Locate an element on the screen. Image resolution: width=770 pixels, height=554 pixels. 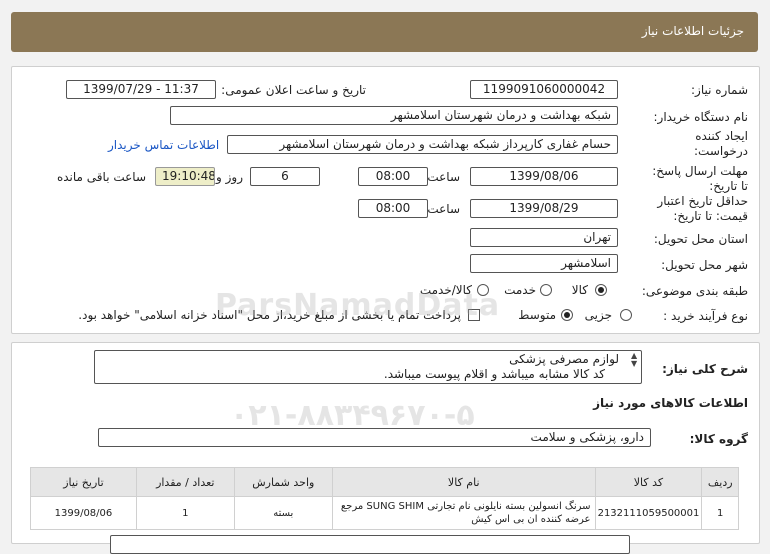
announce-label: تاریخ و ساعت اعلان عمومی: is located at coordinates (293, 90).